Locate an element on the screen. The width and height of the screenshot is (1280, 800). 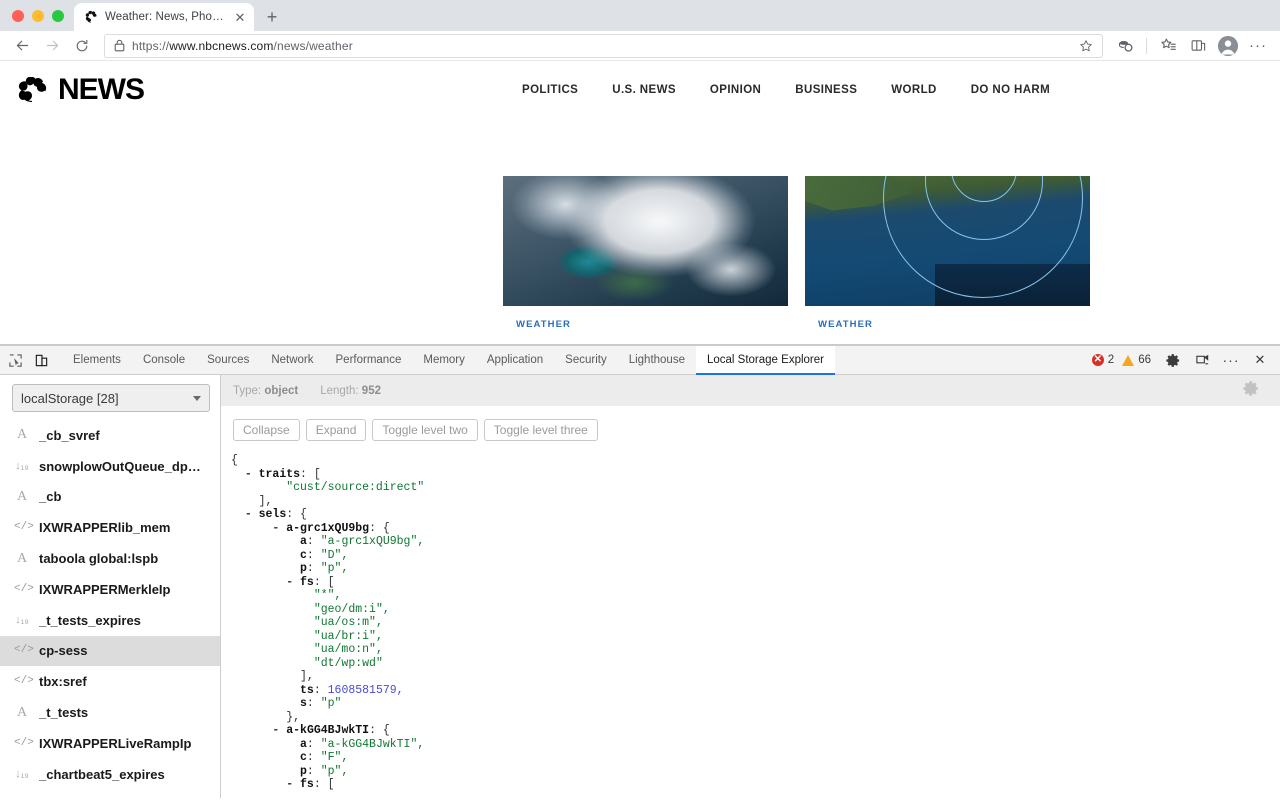
warning-counter: 66 is located at coordinates (1136, 360).